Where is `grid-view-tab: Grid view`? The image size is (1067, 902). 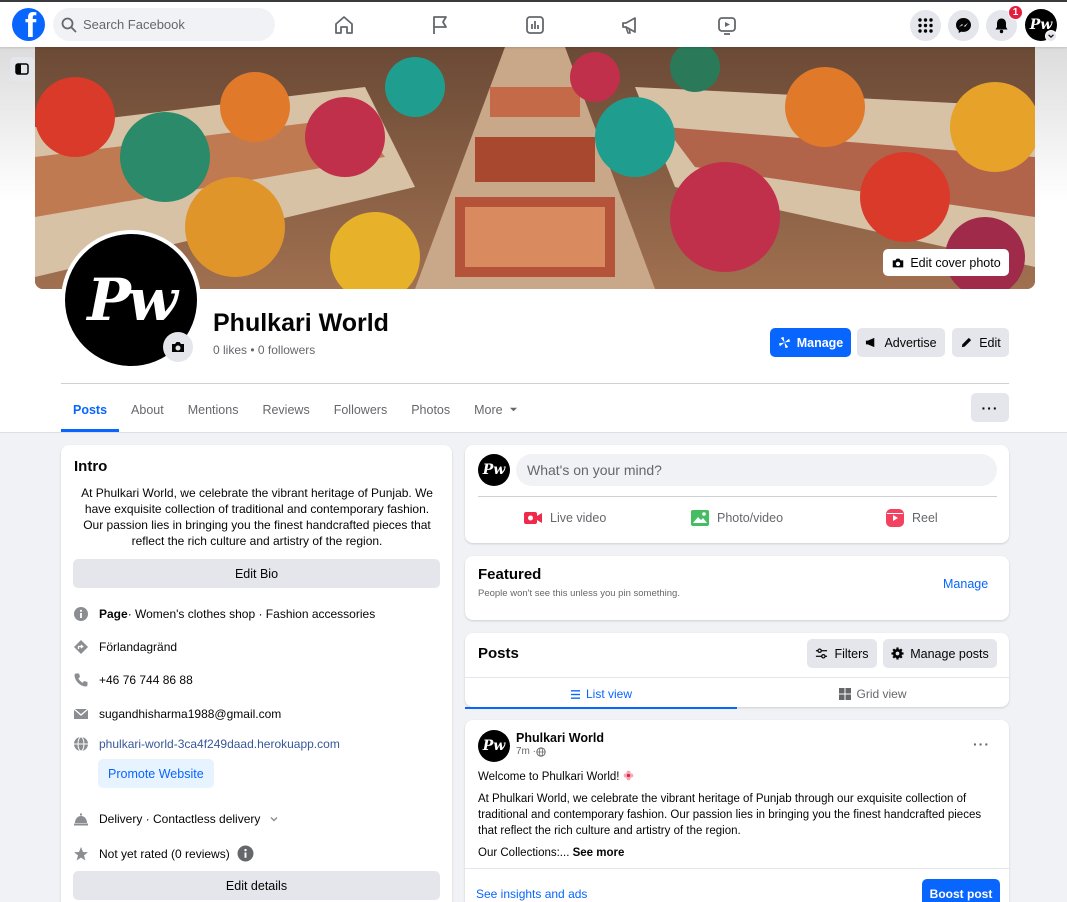
grid-view-tab: Grid view is located at coordinates (873, 694).